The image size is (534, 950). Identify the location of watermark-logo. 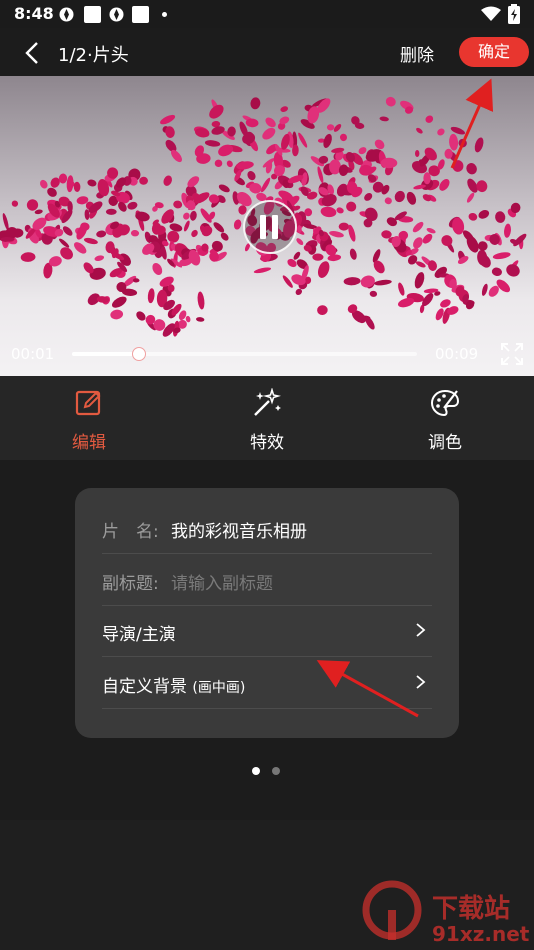
(394, 912).